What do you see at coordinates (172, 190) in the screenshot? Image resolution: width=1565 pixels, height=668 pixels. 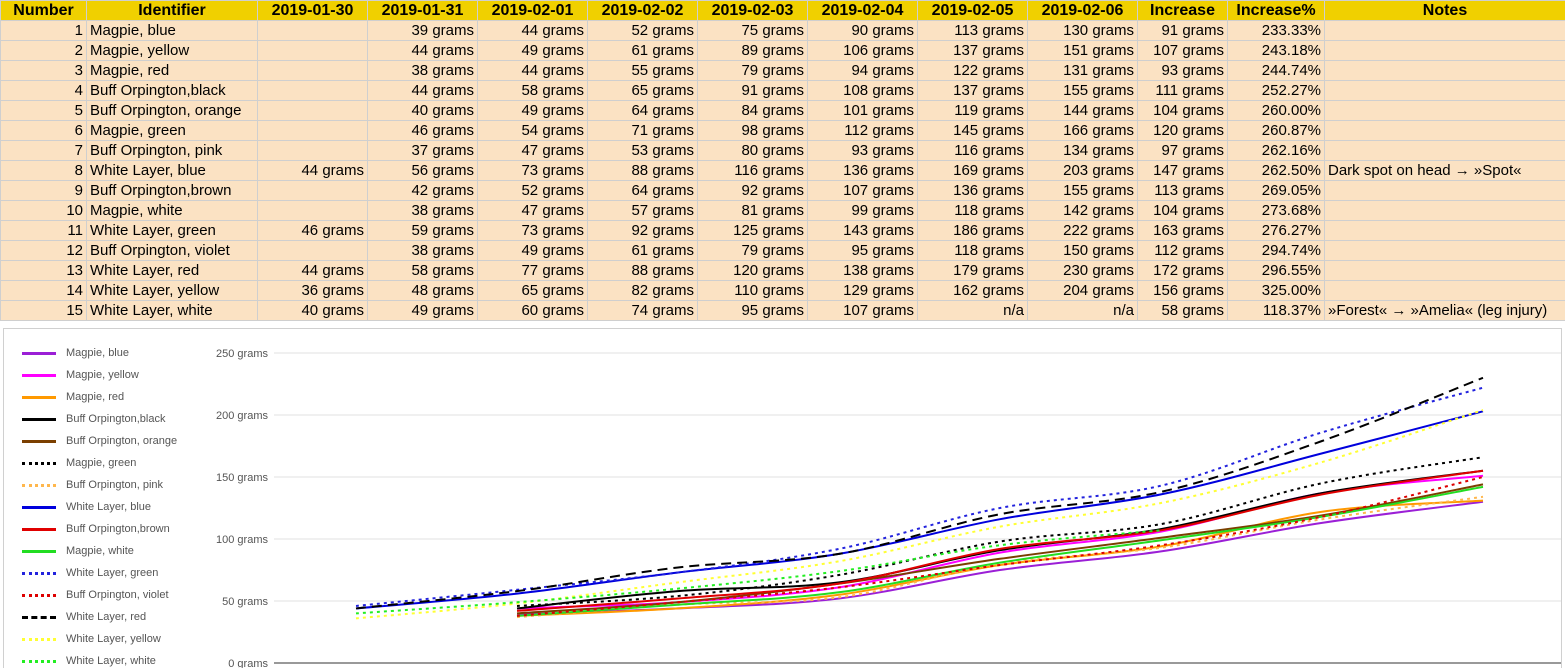 I see `table-cell: Buff Orpington,brown` at bounding box center [172, 190].